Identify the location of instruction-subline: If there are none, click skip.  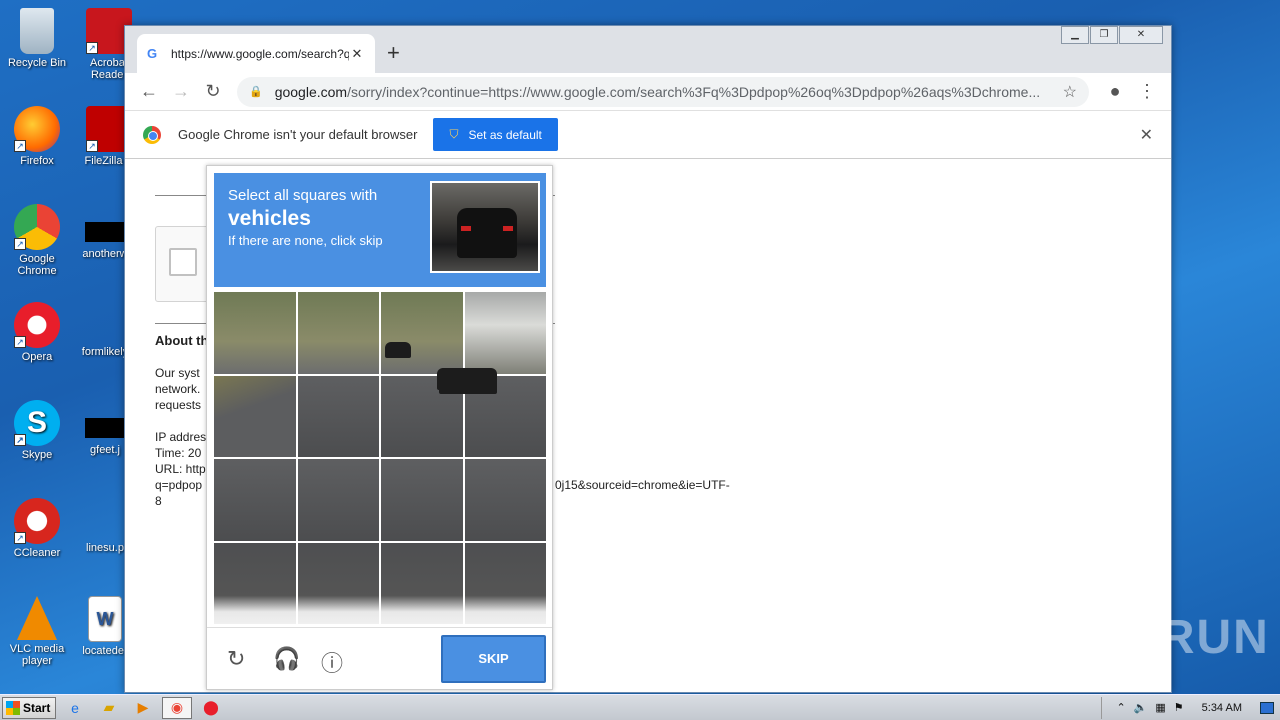
(305, 240).